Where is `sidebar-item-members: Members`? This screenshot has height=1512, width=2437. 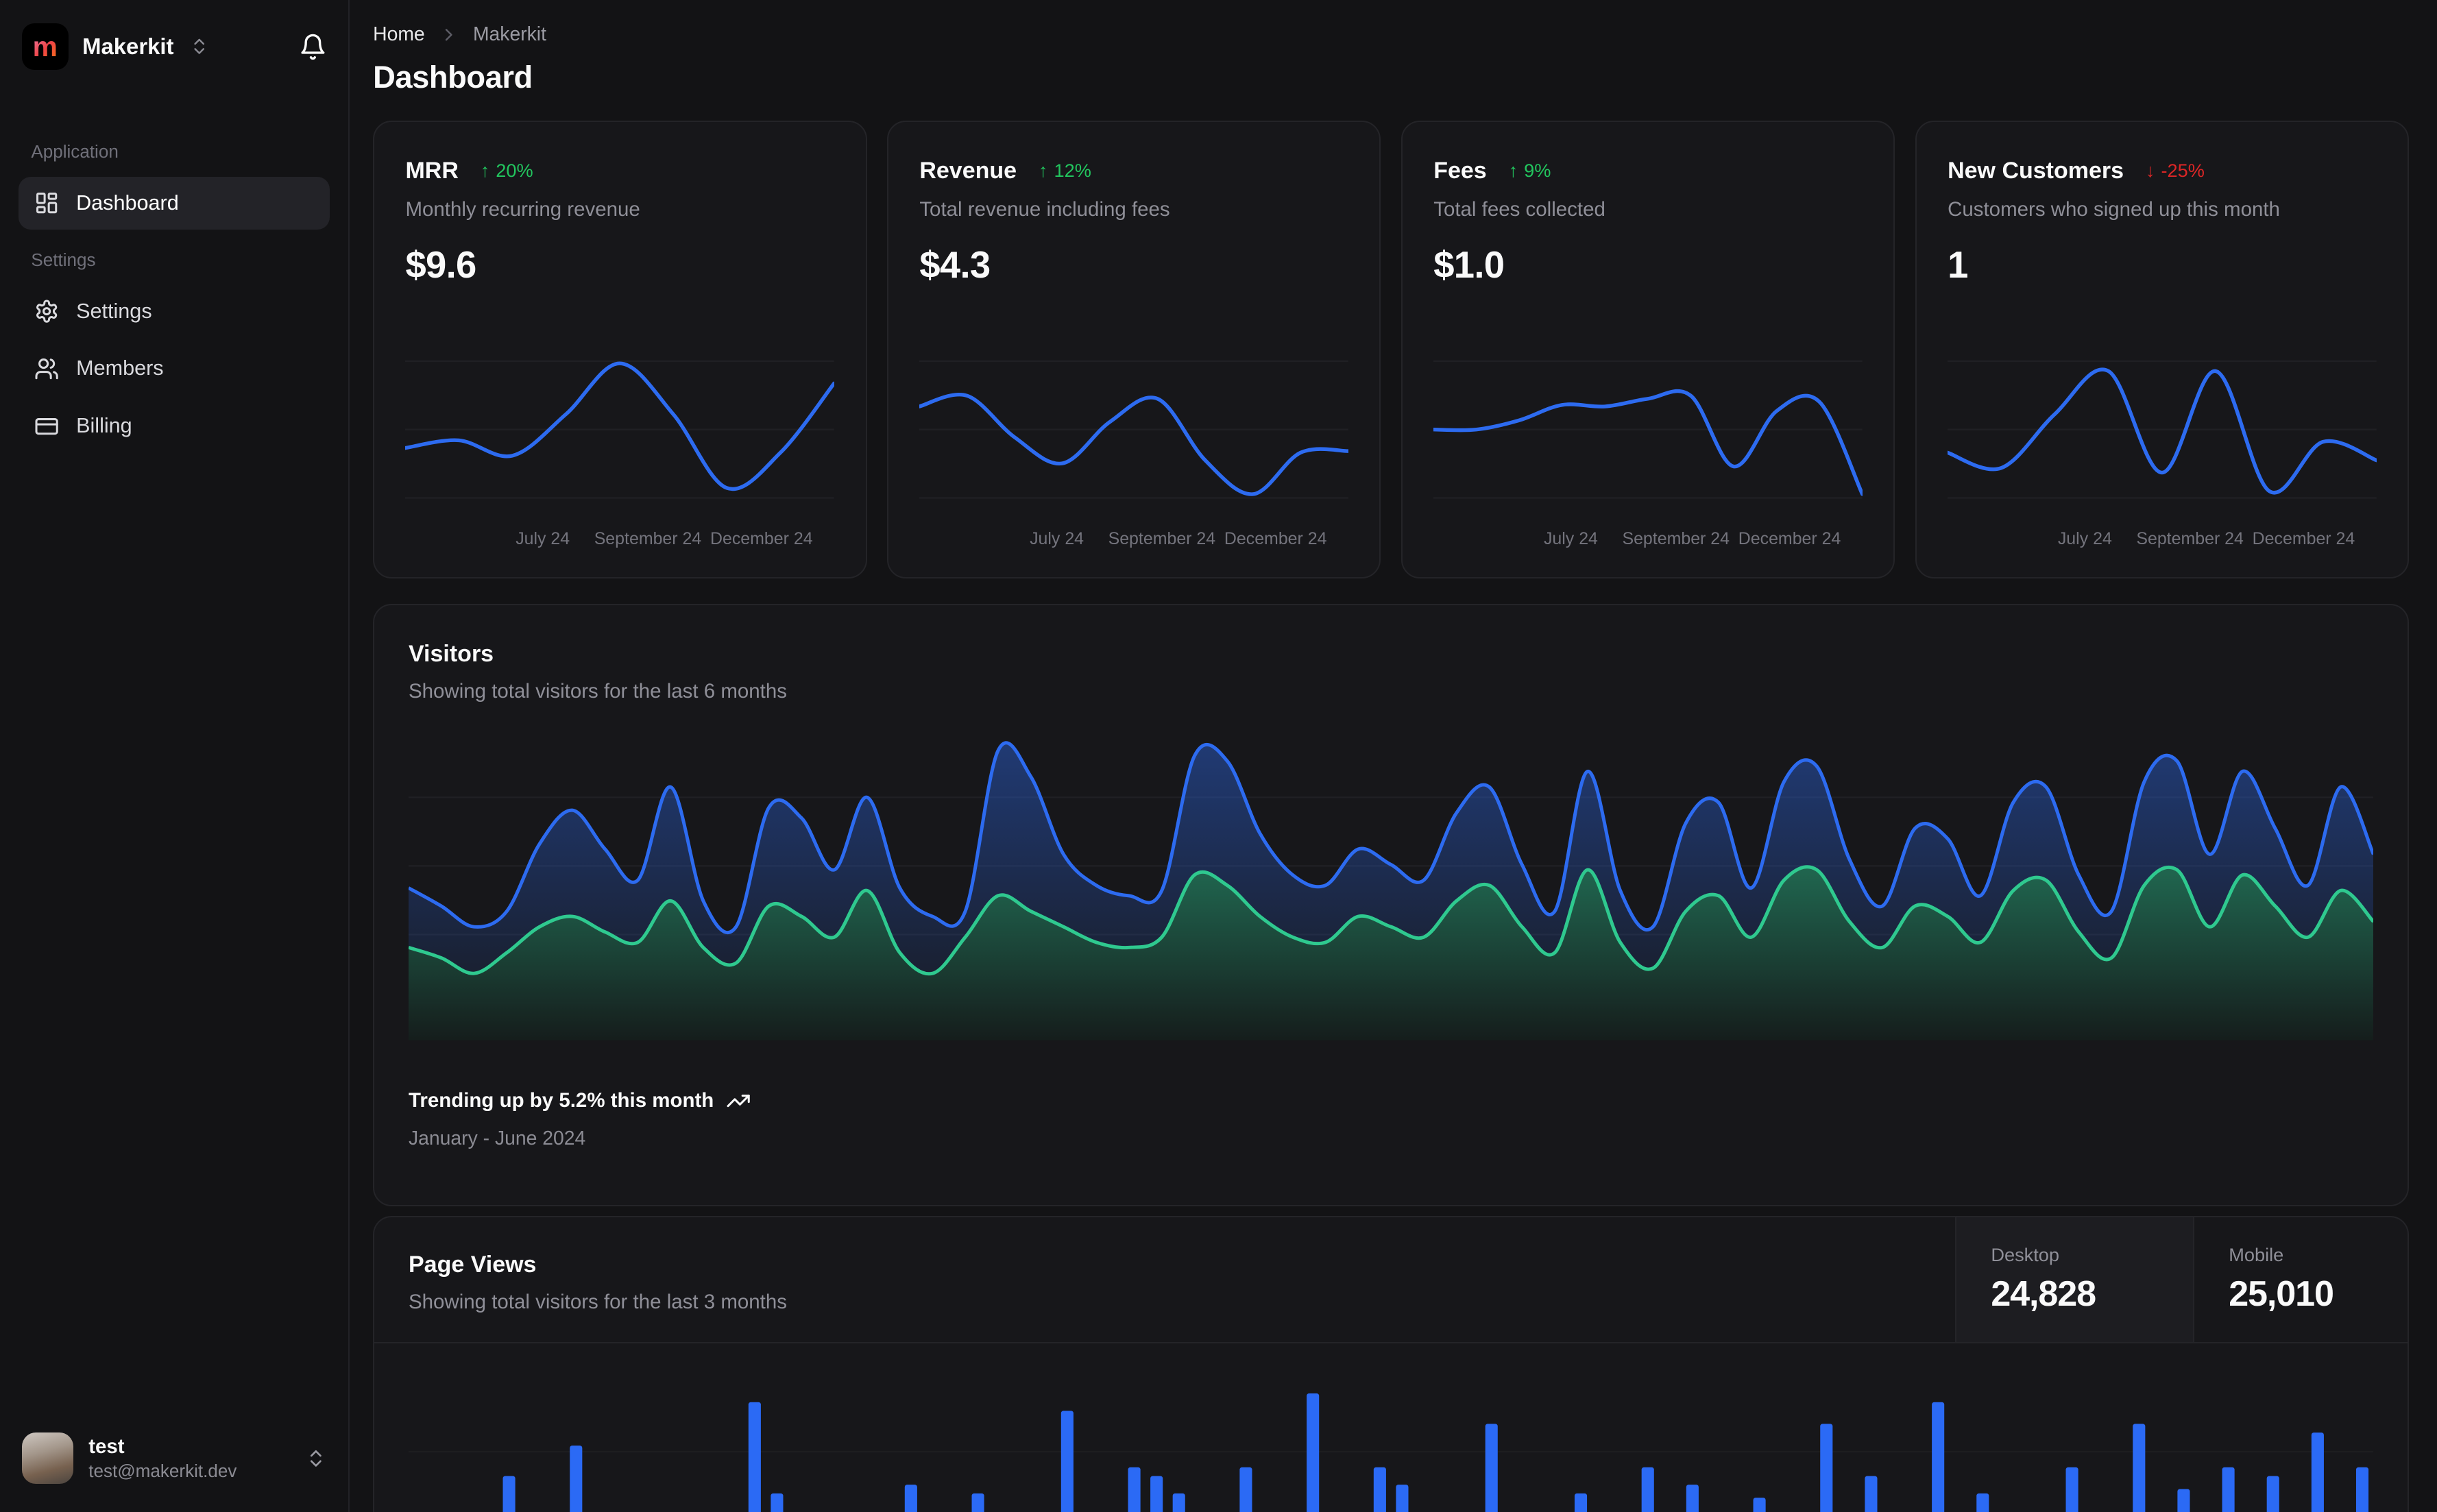 sidebar-item-members: Members is located at coordinates (174, 369).